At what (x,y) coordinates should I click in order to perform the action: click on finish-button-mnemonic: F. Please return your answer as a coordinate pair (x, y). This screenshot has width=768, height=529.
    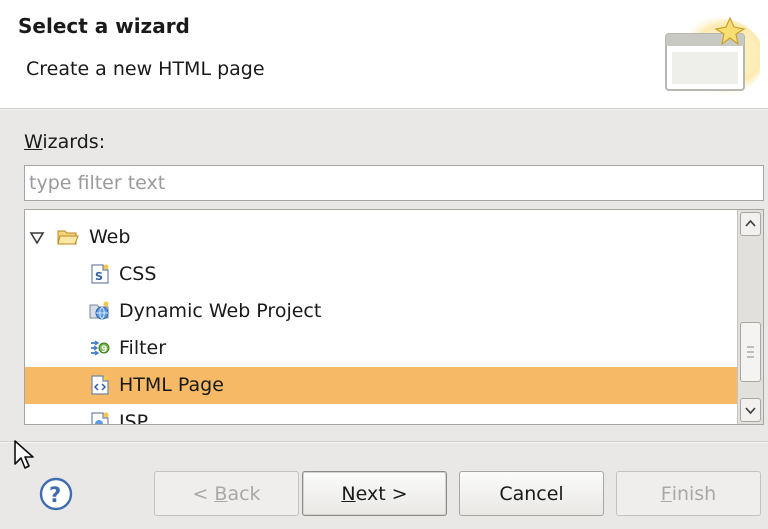
    Looking at the image, I should click on (666, 493).